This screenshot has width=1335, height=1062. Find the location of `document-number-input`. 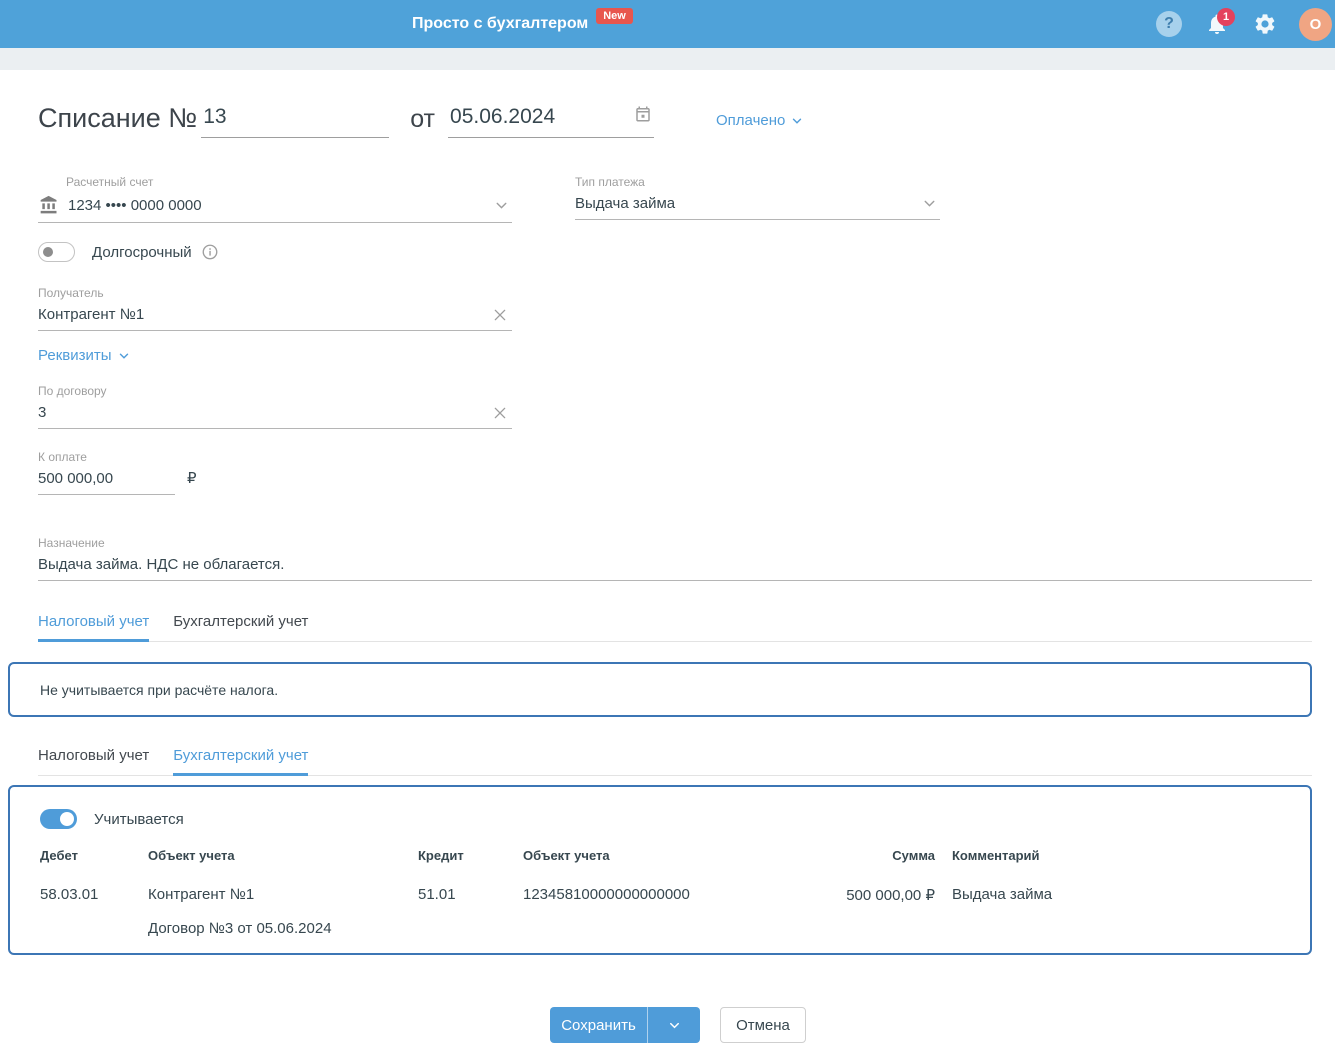

document-number-input is located at coordinates (295, 122).